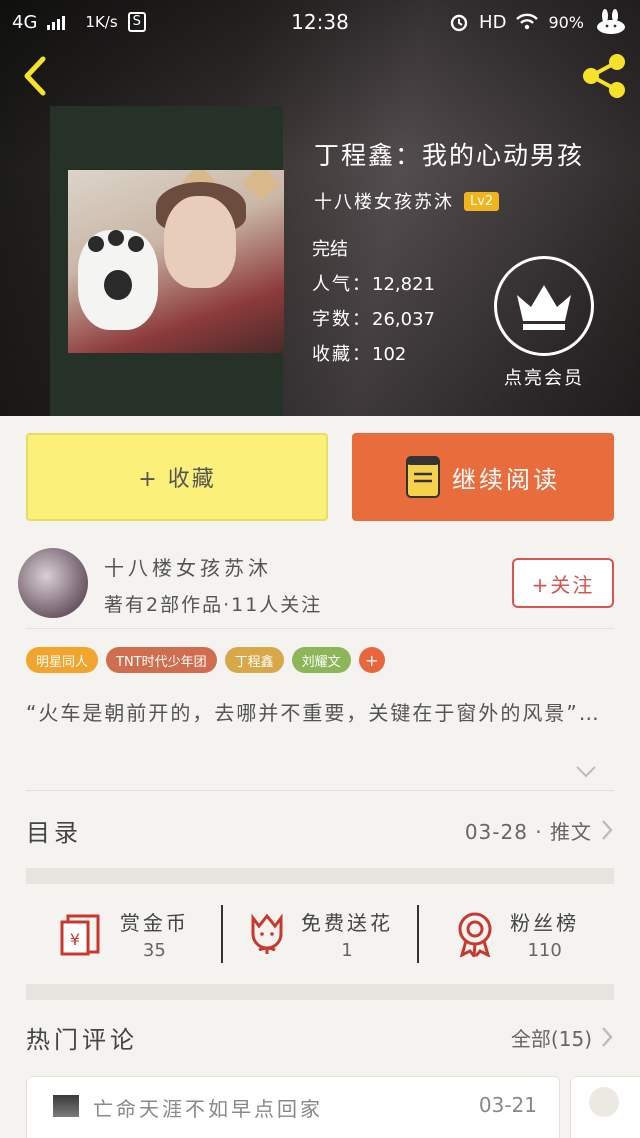 Image resolution: width=640 pixels, height=1138 pixels. What do you see at coordinates (176, 261) in the screenshot?
I see `cover-photo` at bounding box center [176, 261].